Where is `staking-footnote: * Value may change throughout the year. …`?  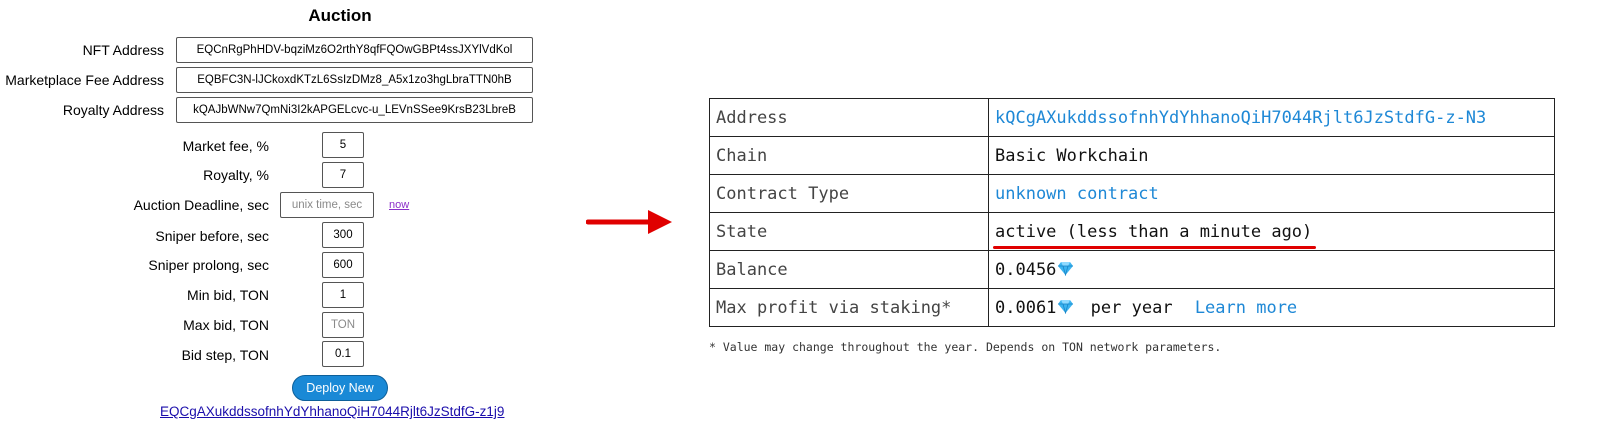
staking-footnote: * Value may change throughout the year. … is located at coordinates (965, 347).